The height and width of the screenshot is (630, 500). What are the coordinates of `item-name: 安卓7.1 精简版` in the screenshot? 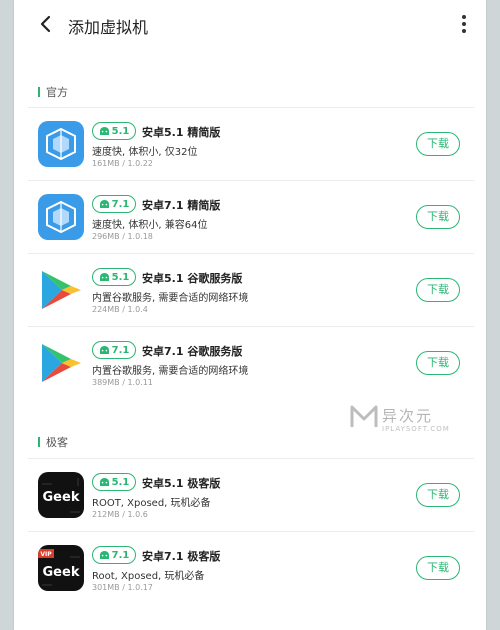 It's located at (181, 205).